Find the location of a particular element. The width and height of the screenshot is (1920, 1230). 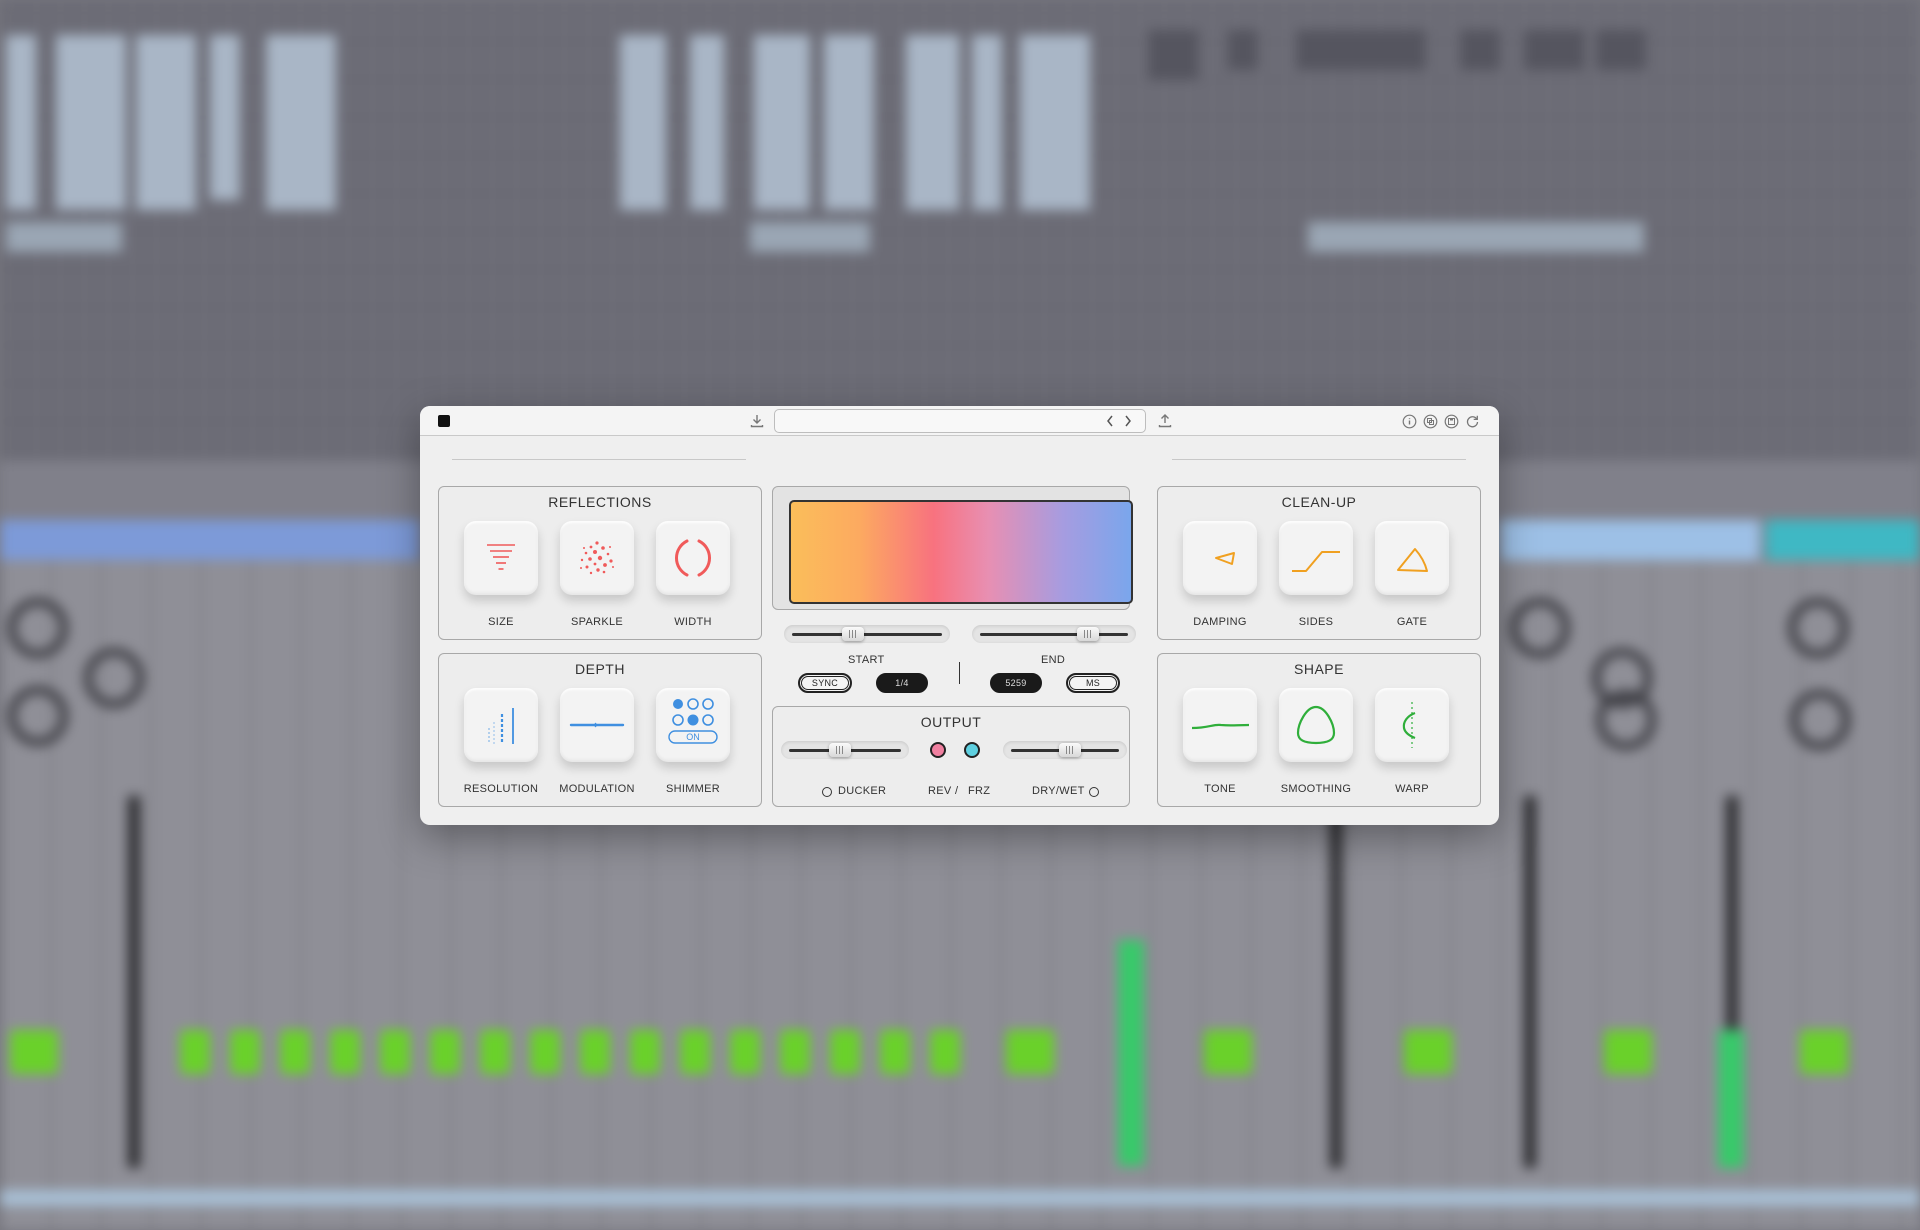

tone-icon is located at coordinates (1220, 726).